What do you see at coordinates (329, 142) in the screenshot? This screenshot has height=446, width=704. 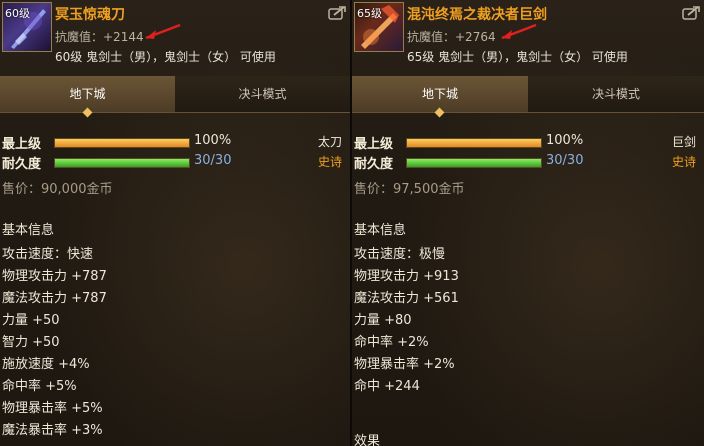 I see `weapon-type: 太刀` at bounding box center [329, 142].